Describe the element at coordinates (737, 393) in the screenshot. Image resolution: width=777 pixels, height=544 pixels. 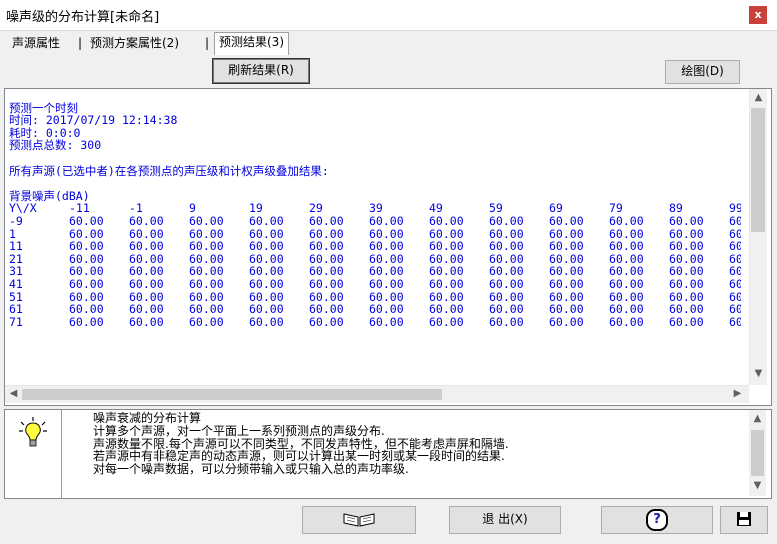
I see `scroll-right-icon: ▶` at that location.